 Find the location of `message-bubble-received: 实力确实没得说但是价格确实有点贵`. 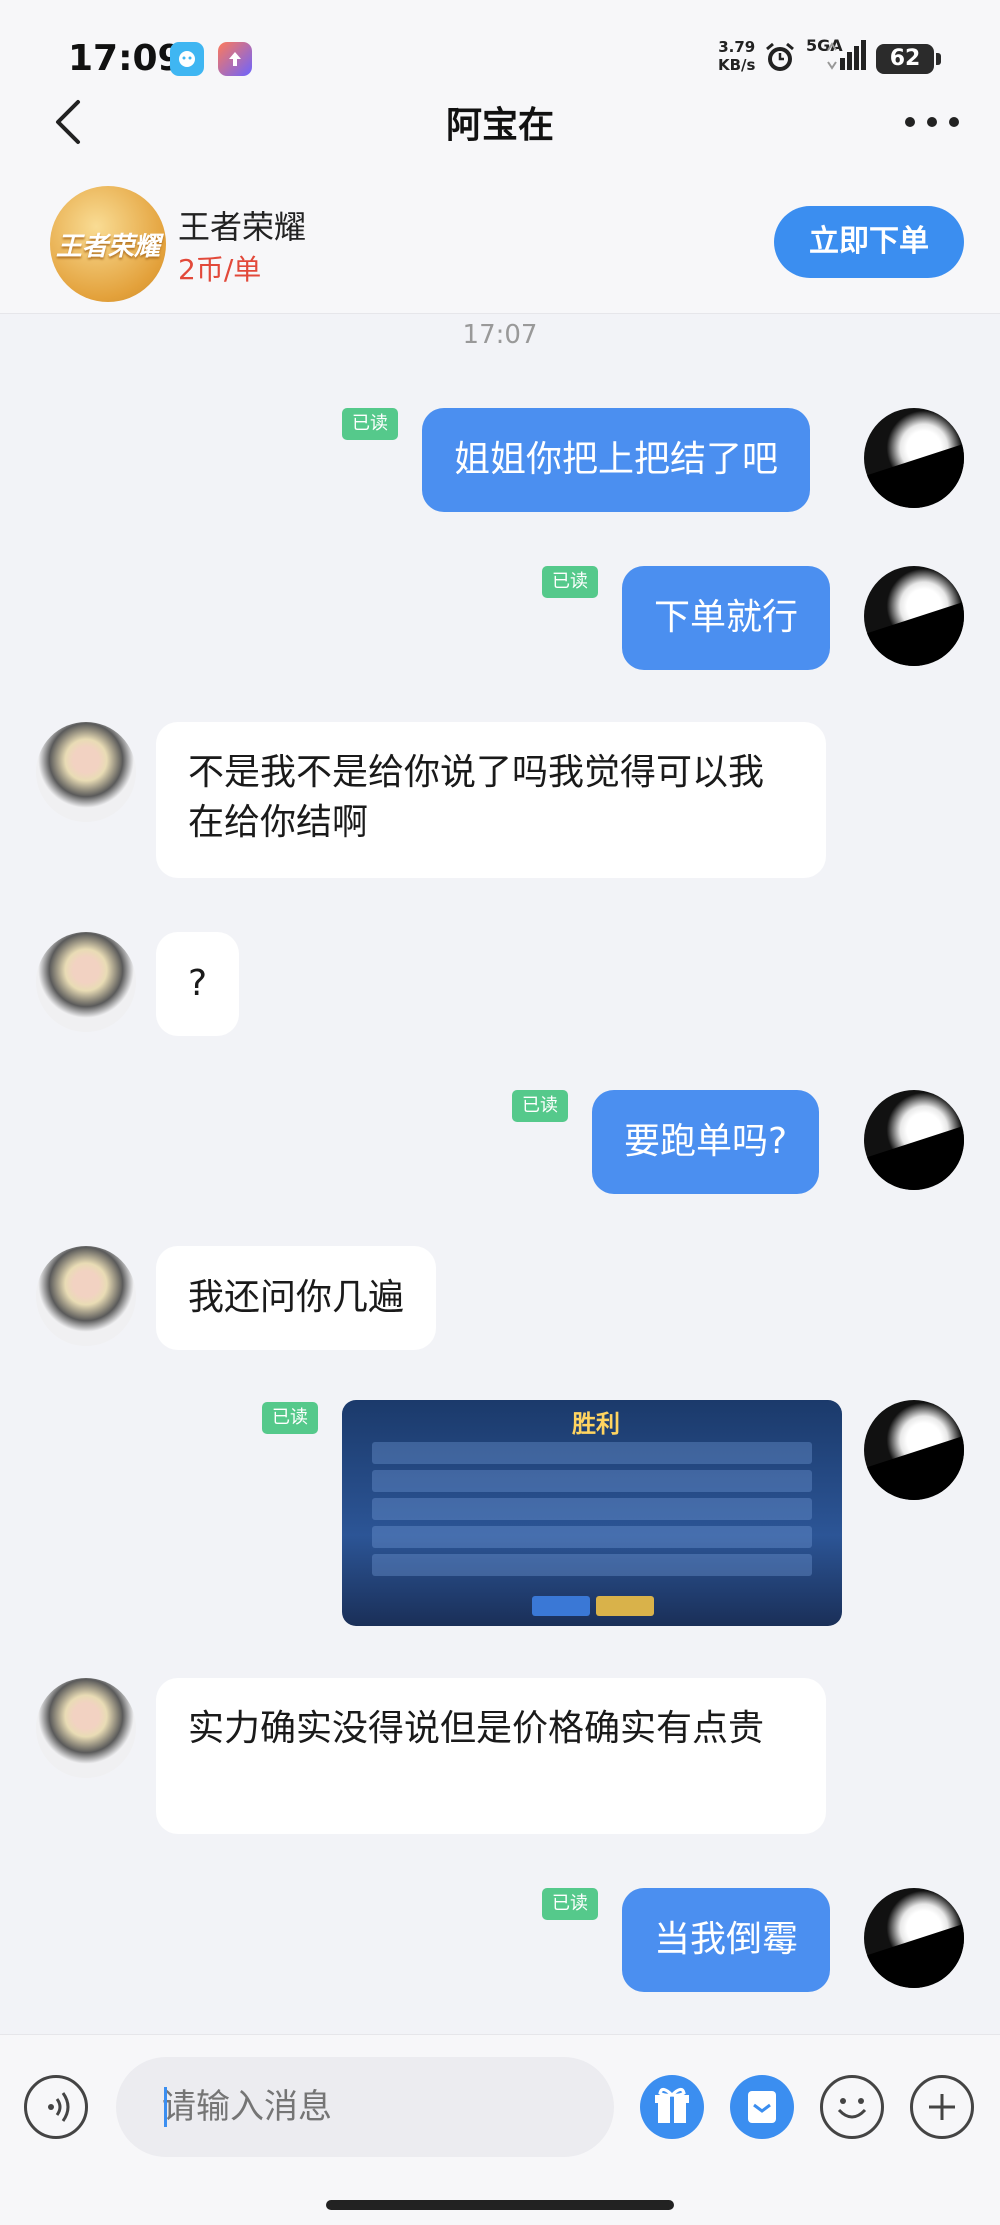

message-bubble-received: 实力确实没得说但是价格确实有点贵 is located at coordinates (491, 1756).